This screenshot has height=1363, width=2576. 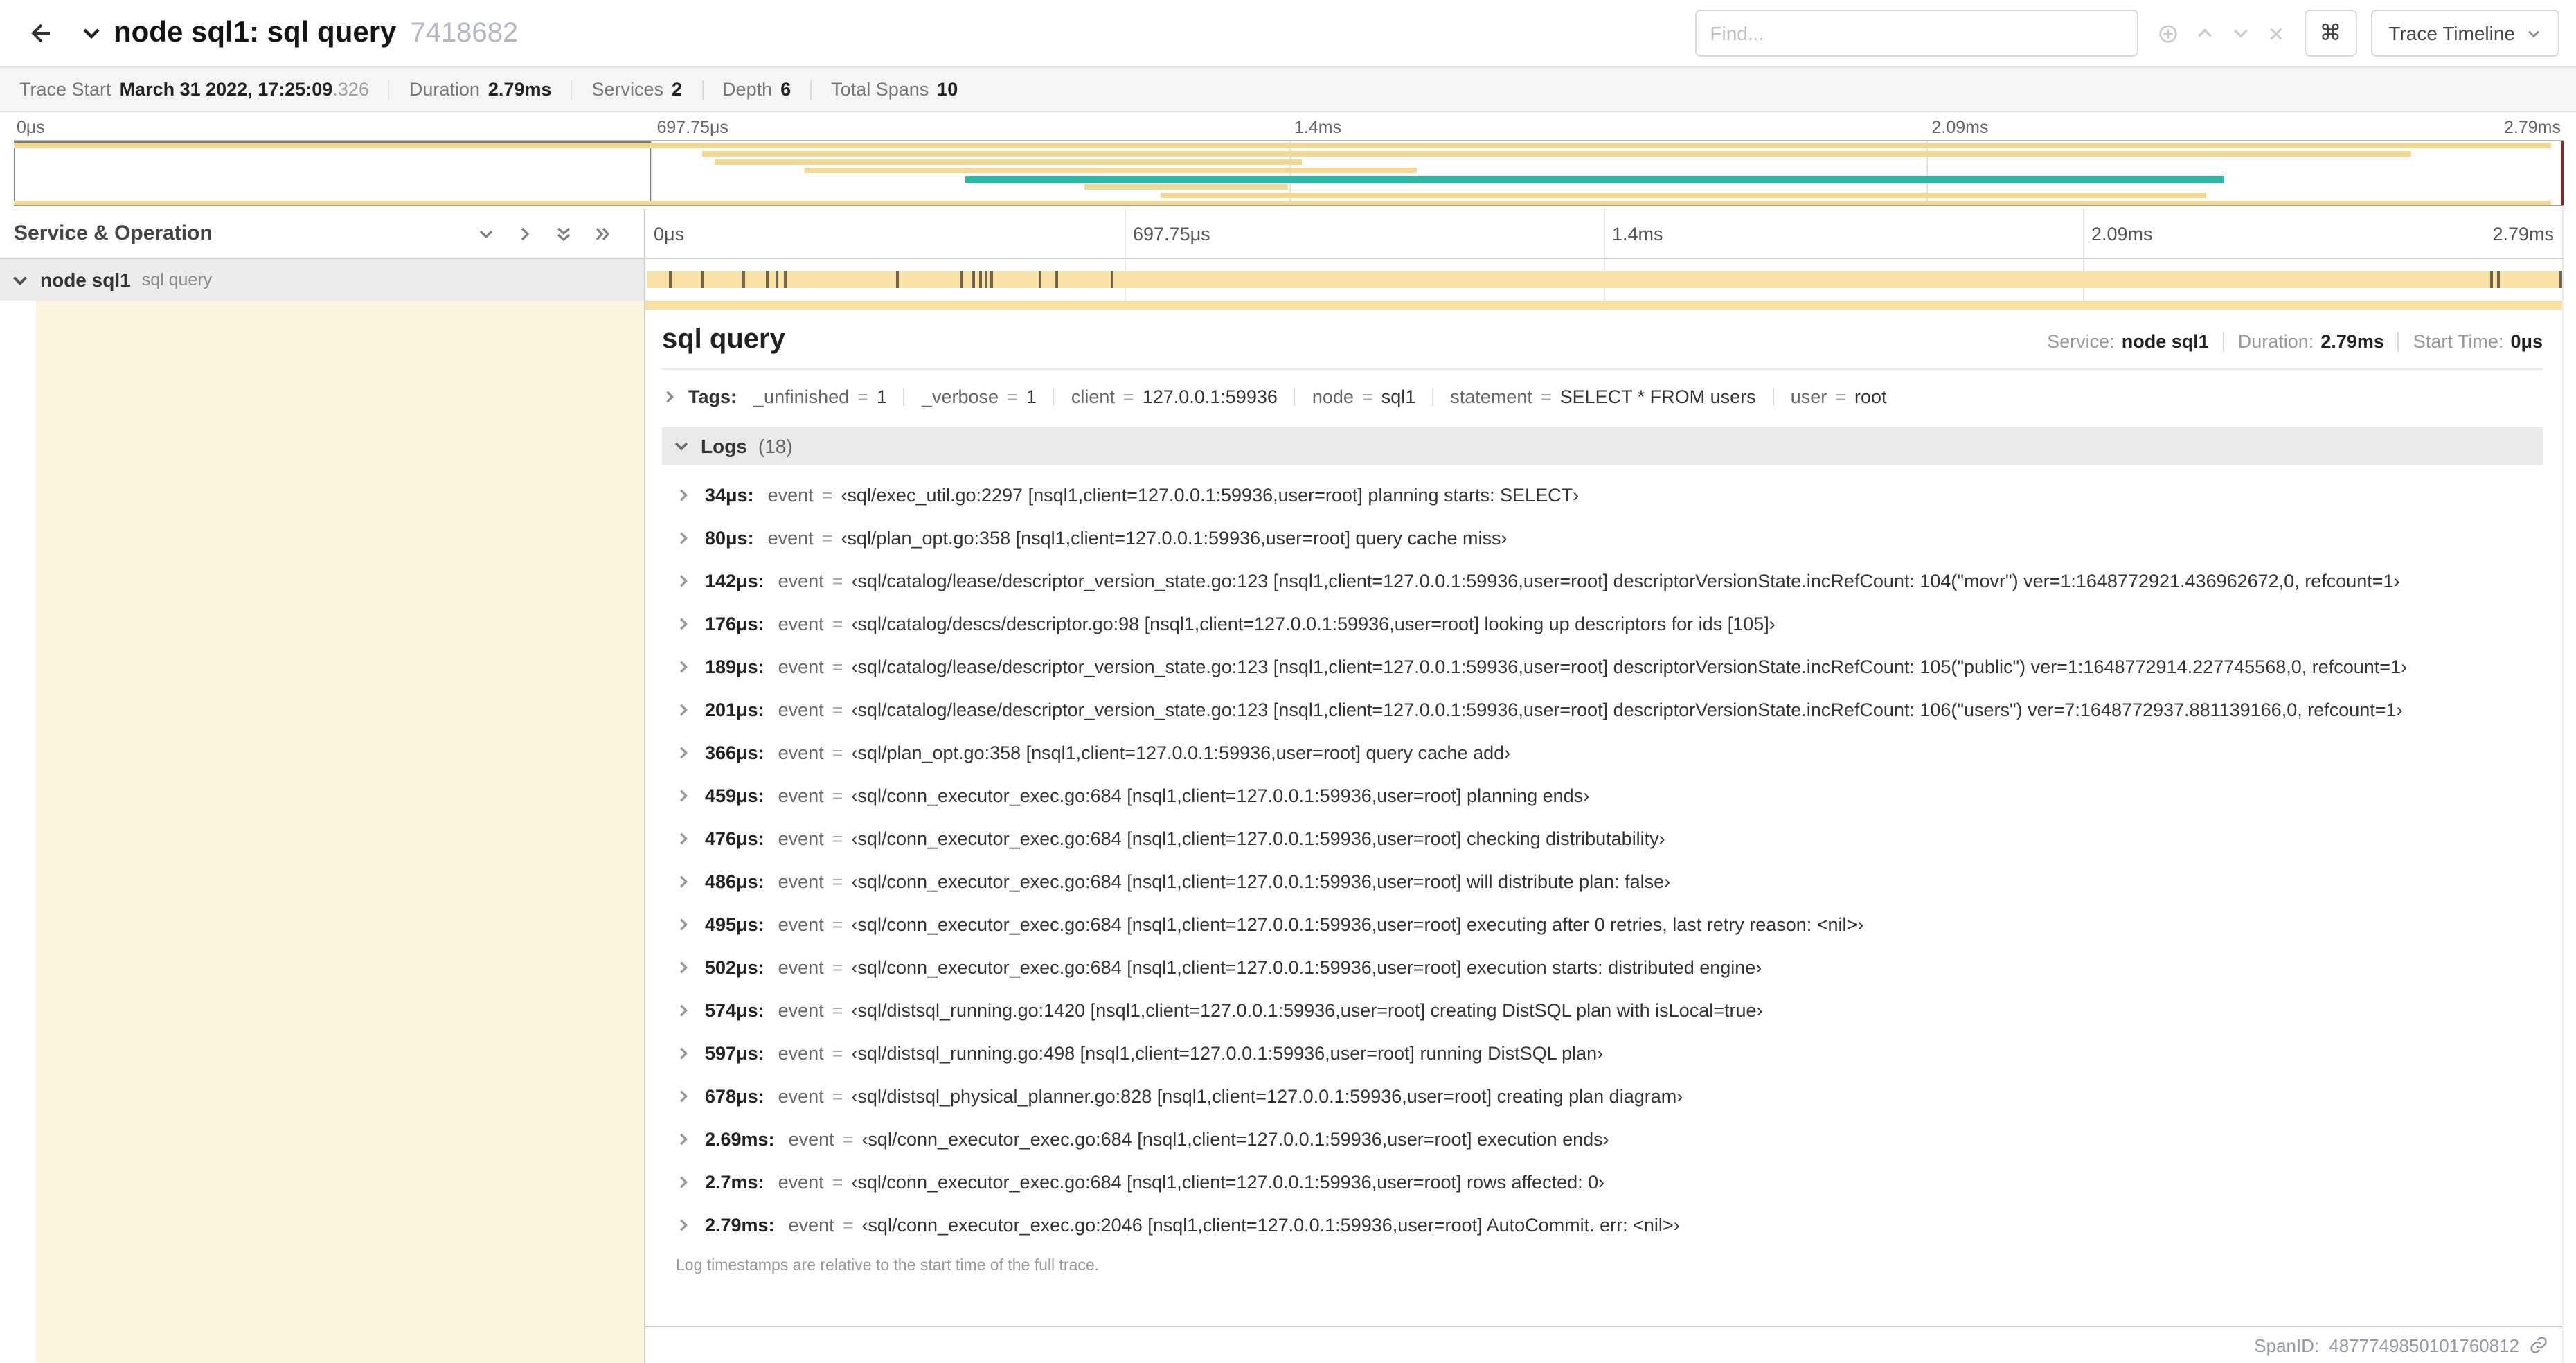 What do you see at coordinates (40, 33) in the screenshot?
I see `back-button` at bounding box center [40, 33].